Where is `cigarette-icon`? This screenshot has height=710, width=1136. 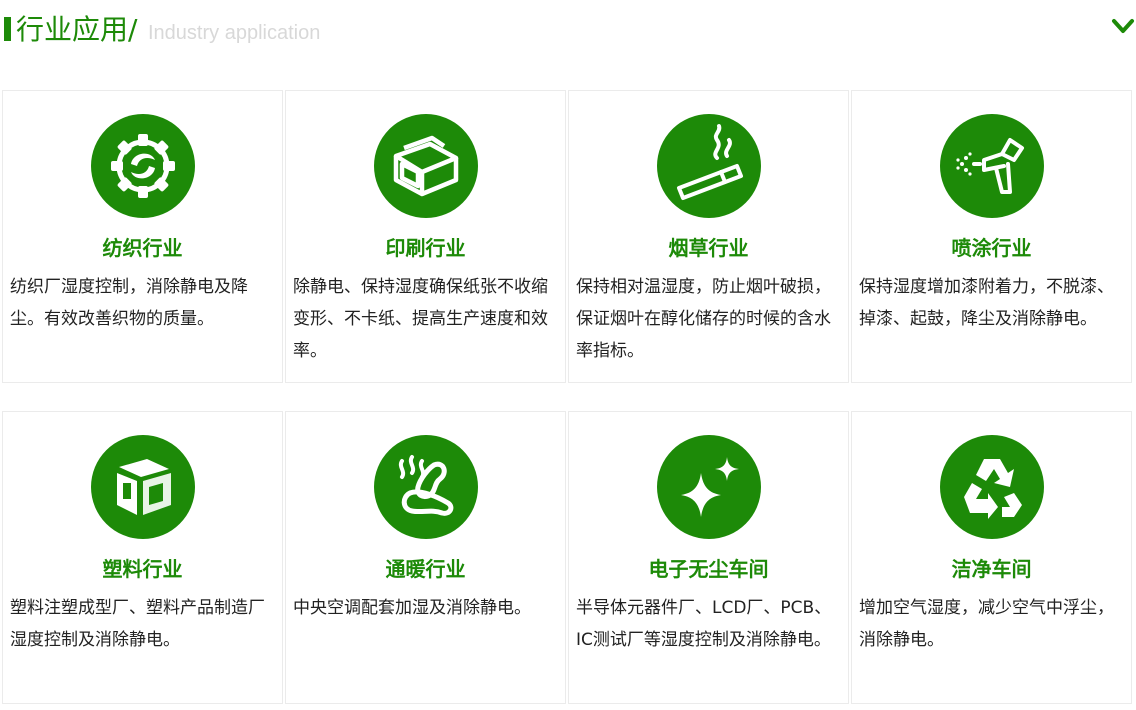 cigarette-icon is located at coordinates (709, 166).